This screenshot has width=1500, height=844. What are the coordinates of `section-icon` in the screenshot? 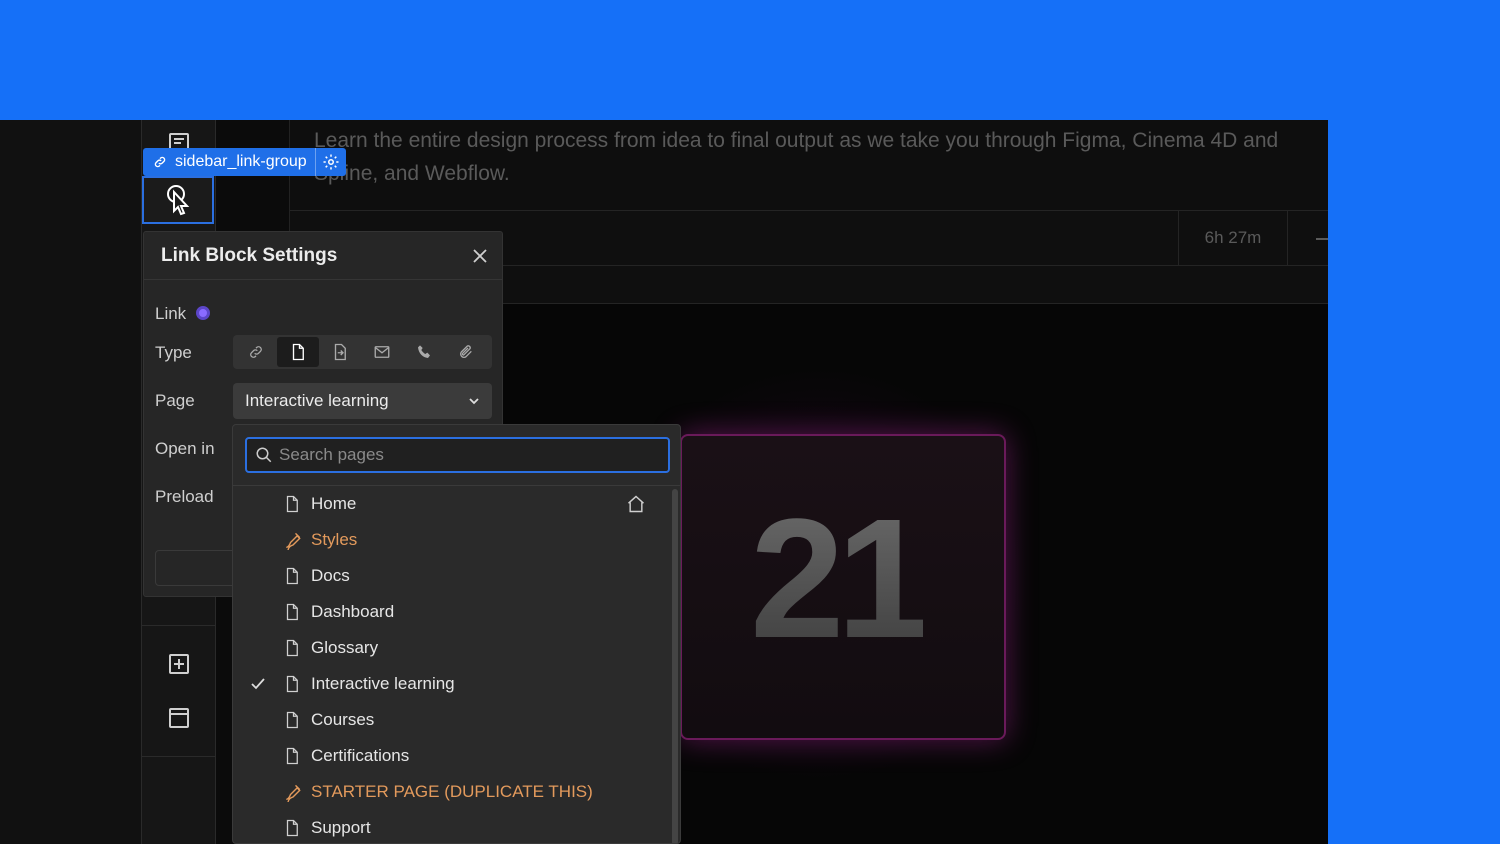 It's located at (340, 352).